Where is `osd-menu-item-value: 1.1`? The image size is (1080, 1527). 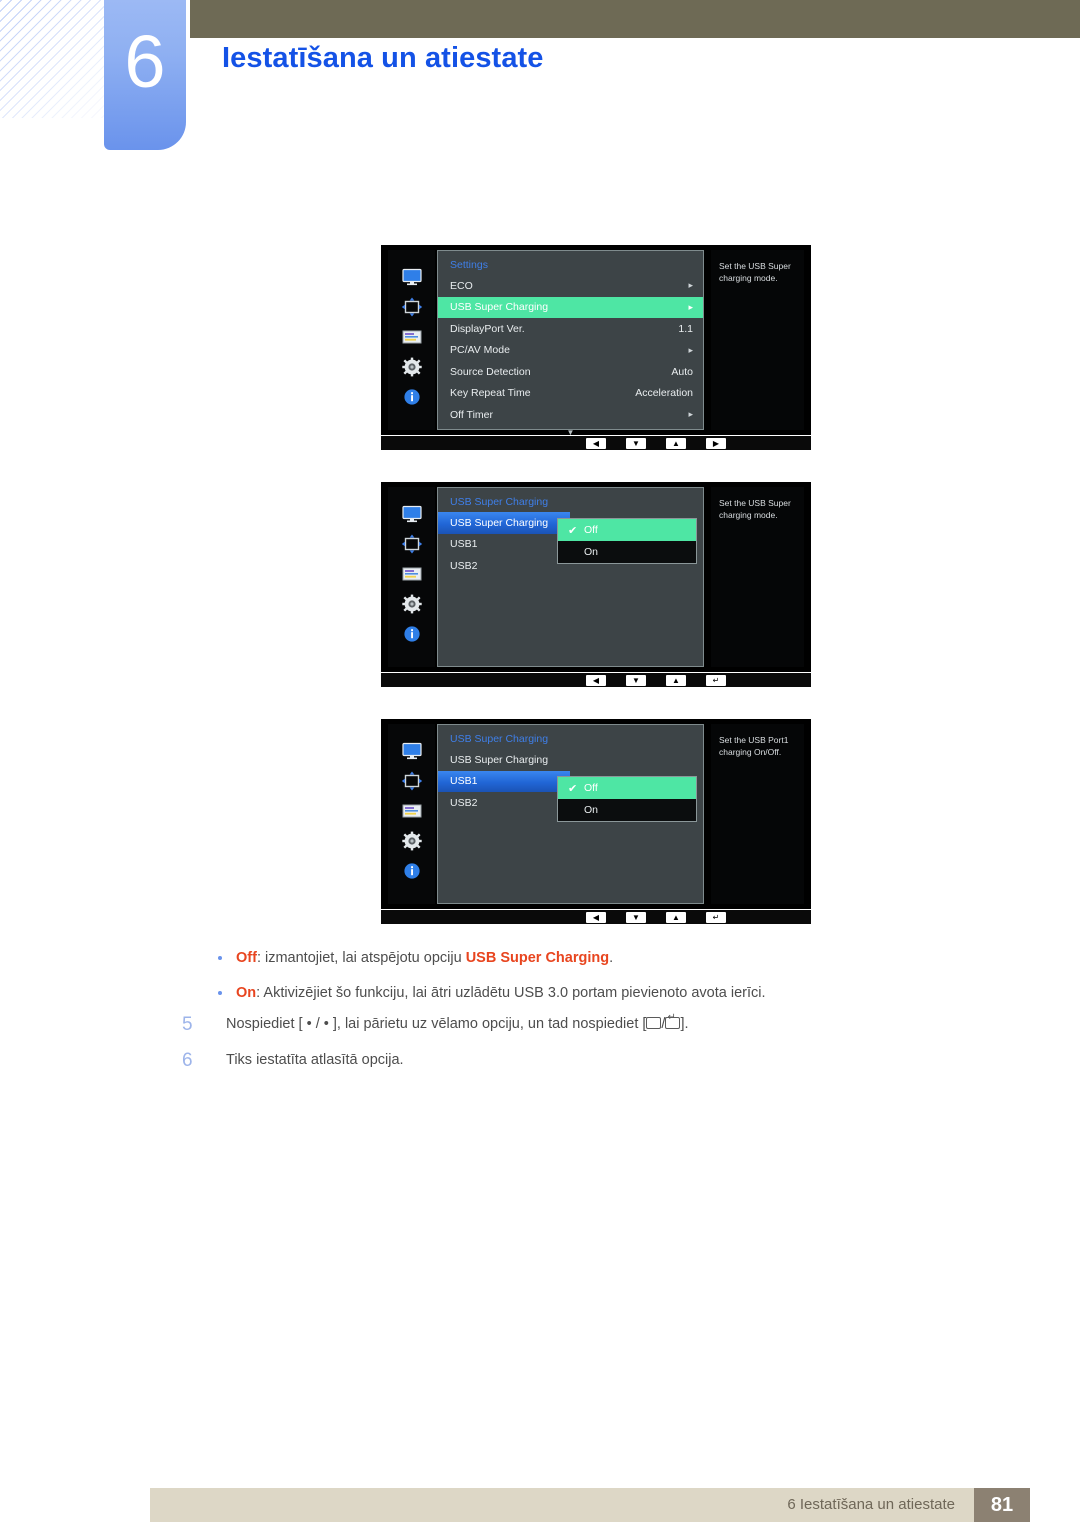
osd-menu-item-value: 1.1 is located at coordinates (685, 328).